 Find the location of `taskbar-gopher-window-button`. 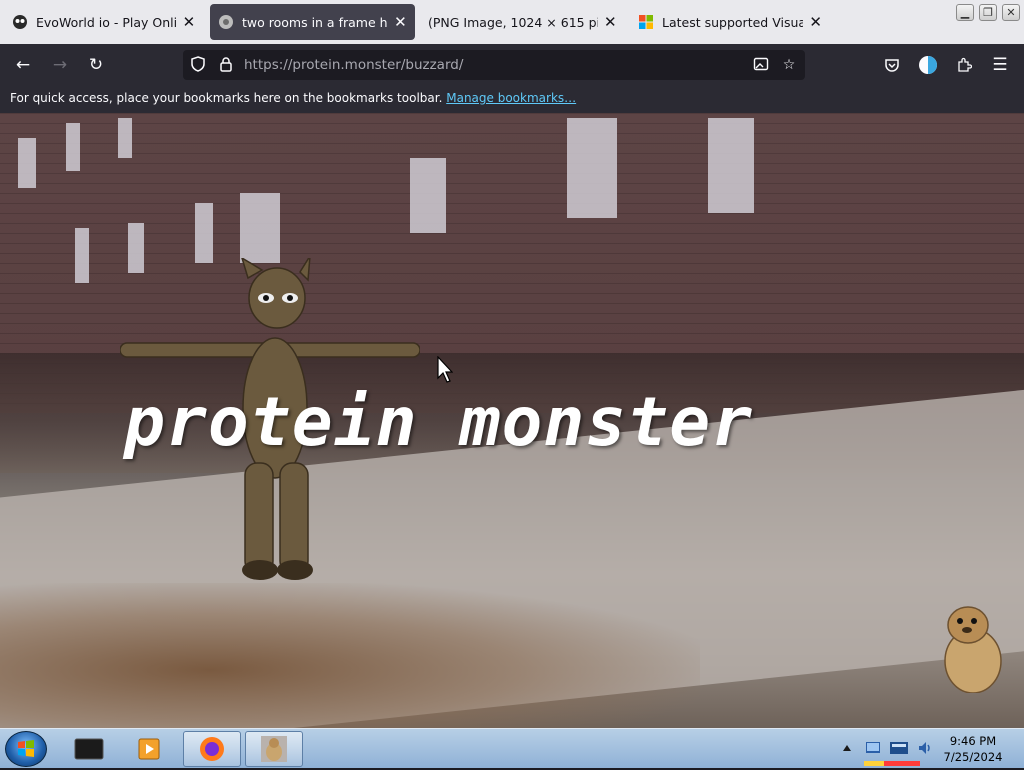

taskbar-gopher-window-button is located at coordinates (274, 749).